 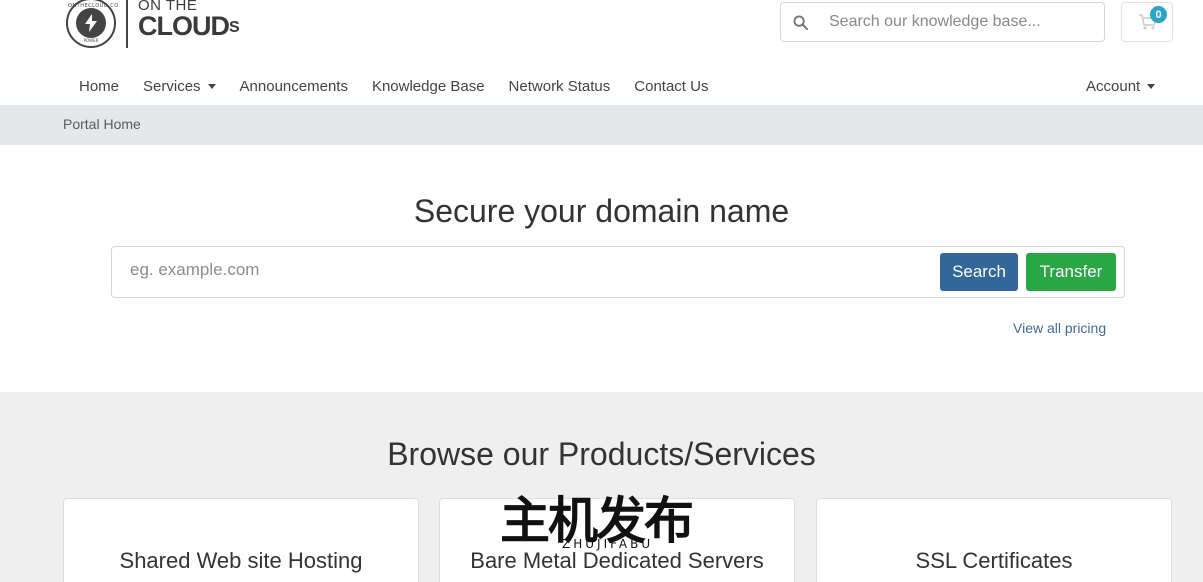 I want to click on domain-transfer-button: Transfer, so click(x=1071, y=272).